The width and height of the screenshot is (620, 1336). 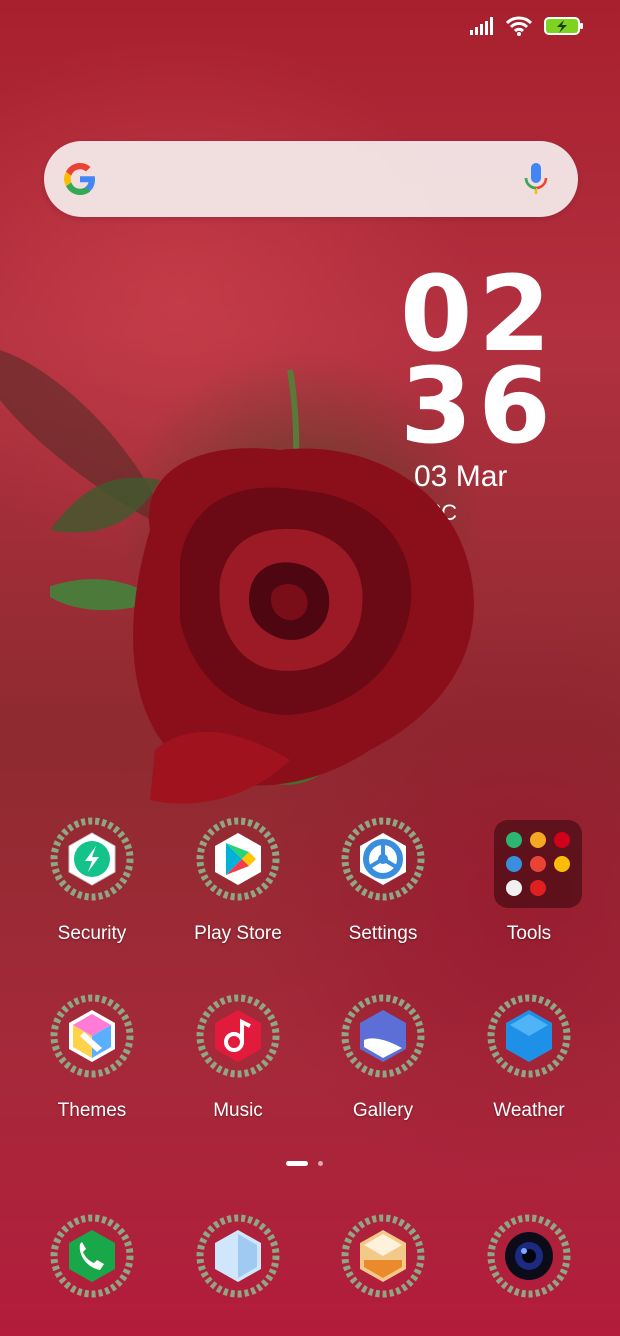 What do you see at coordinates (529, 1036) in the screenshot?
I see `weather-icon` at bounding box center [529, 1036].